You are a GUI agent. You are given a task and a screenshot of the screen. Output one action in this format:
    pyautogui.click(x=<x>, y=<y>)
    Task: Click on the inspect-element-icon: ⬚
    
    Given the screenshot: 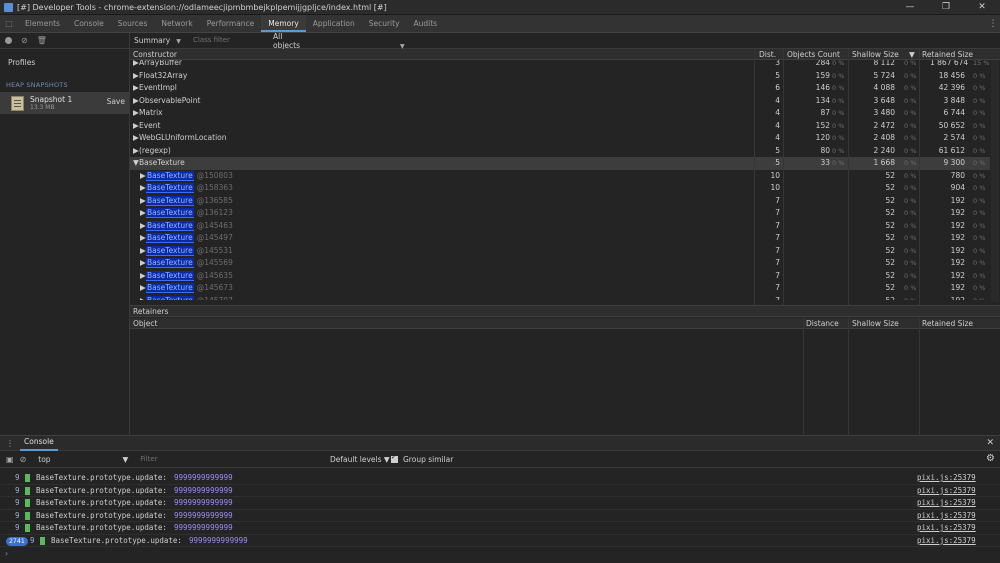 What is the action you would take?
    pyautogui.click(x=9, y=23)
    